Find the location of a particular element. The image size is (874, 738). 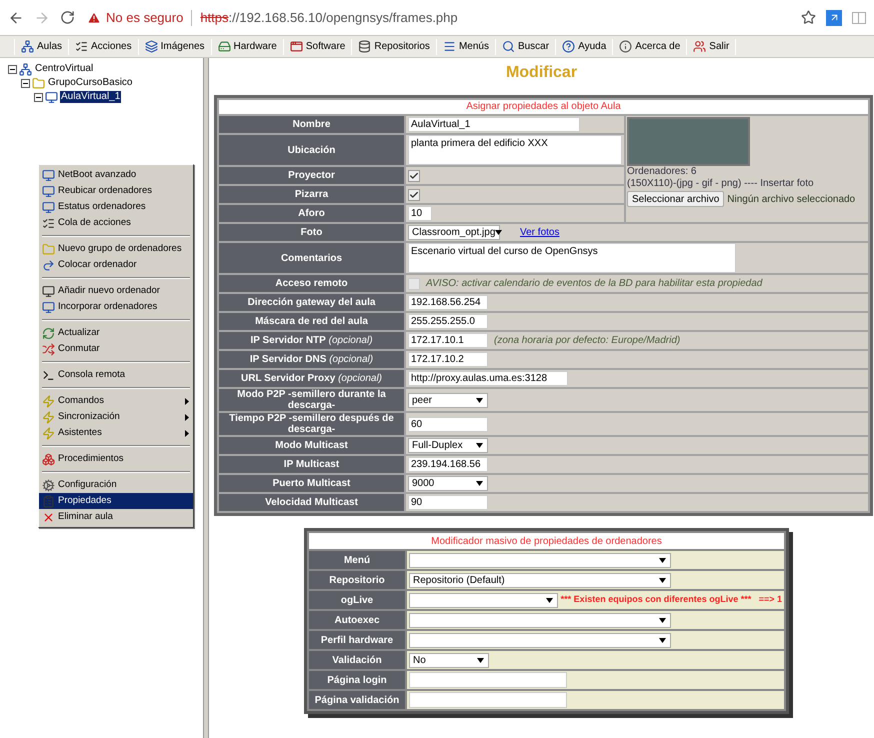

menu-item: Propiedades is located at coordinates (116, 501).